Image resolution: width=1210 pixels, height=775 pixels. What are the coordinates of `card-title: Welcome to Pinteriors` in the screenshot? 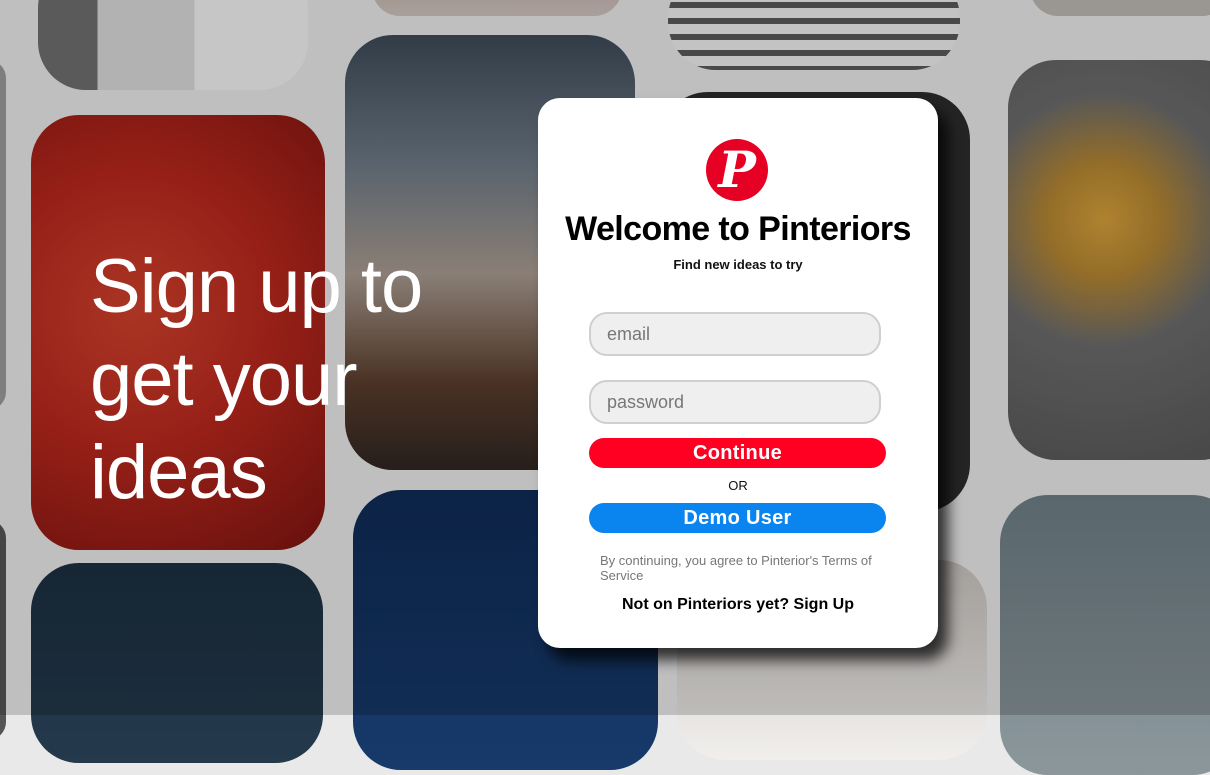 It's located at (738, 229).